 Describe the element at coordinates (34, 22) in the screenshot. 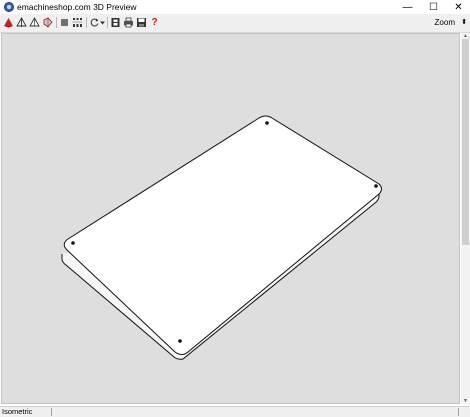

I see `shaded-icon` at that location.